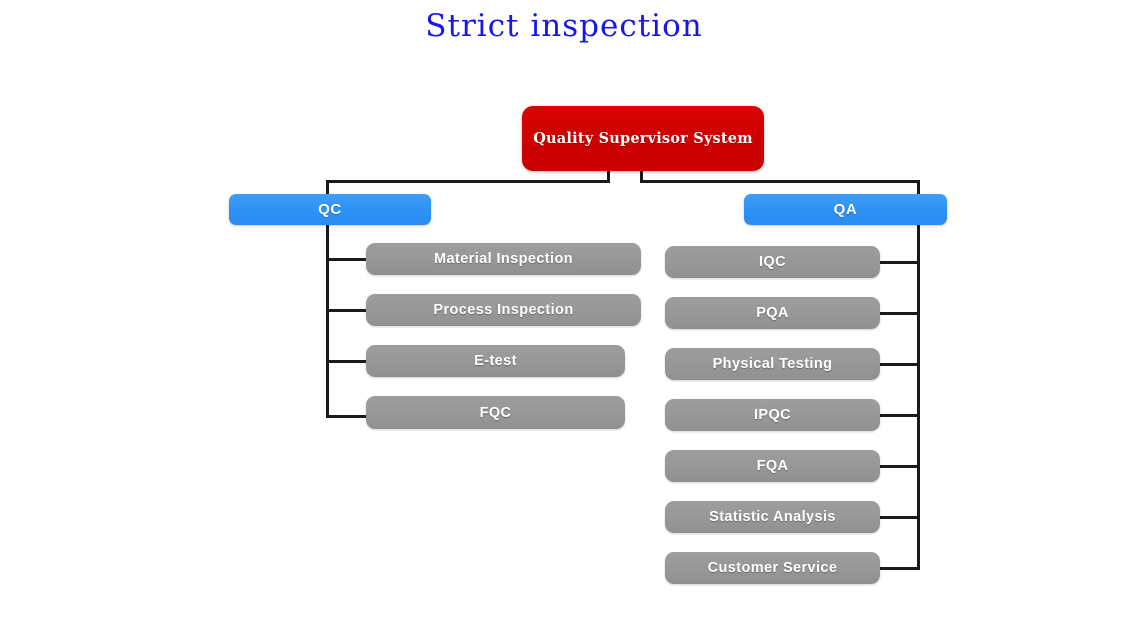 Image resolution: width=1128 pixels, height=618 pixels. I want to click on node-label: FQA, so click(772, 466).